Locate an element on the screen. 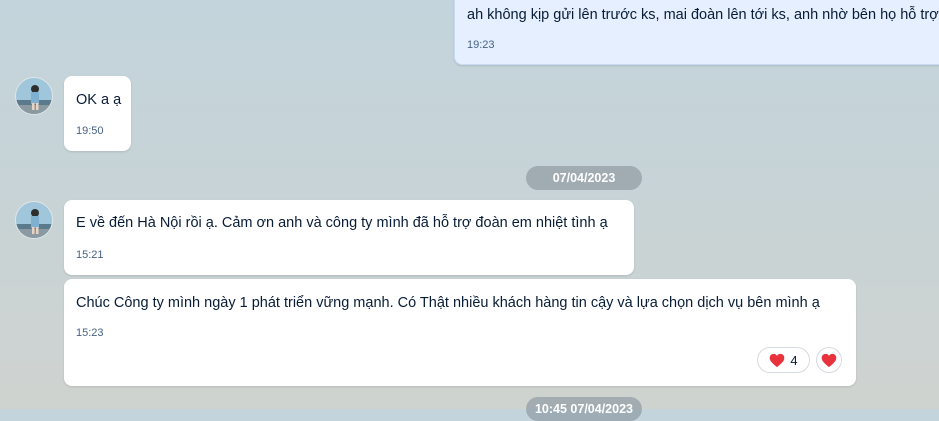 This screenshot has height=421, width=939. reaction-summary: 4 is located at coordinates (783, 360).